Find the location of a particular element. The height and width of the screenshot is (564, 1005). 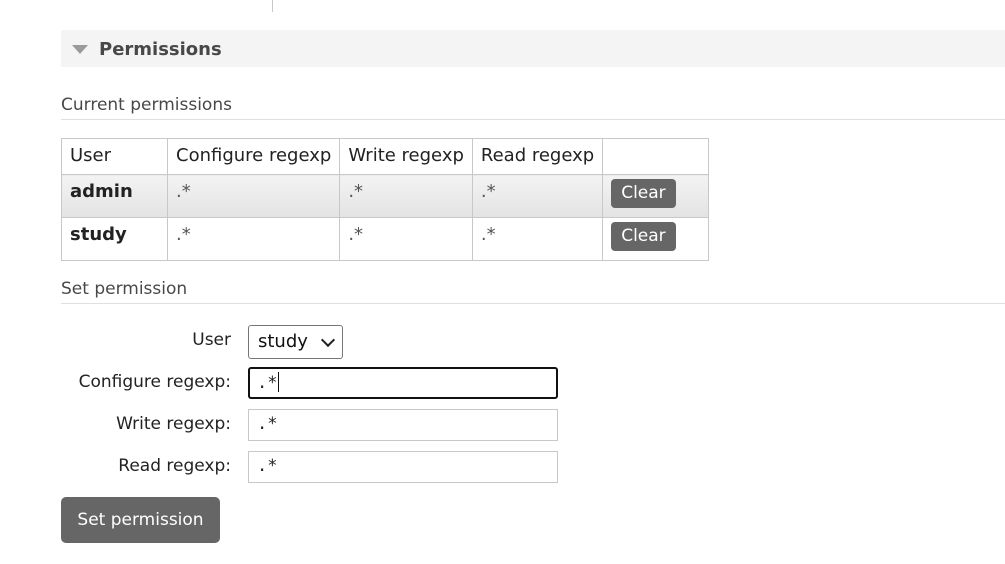

column-header-configure: Configure regexp is located at coordinates (253, 156).